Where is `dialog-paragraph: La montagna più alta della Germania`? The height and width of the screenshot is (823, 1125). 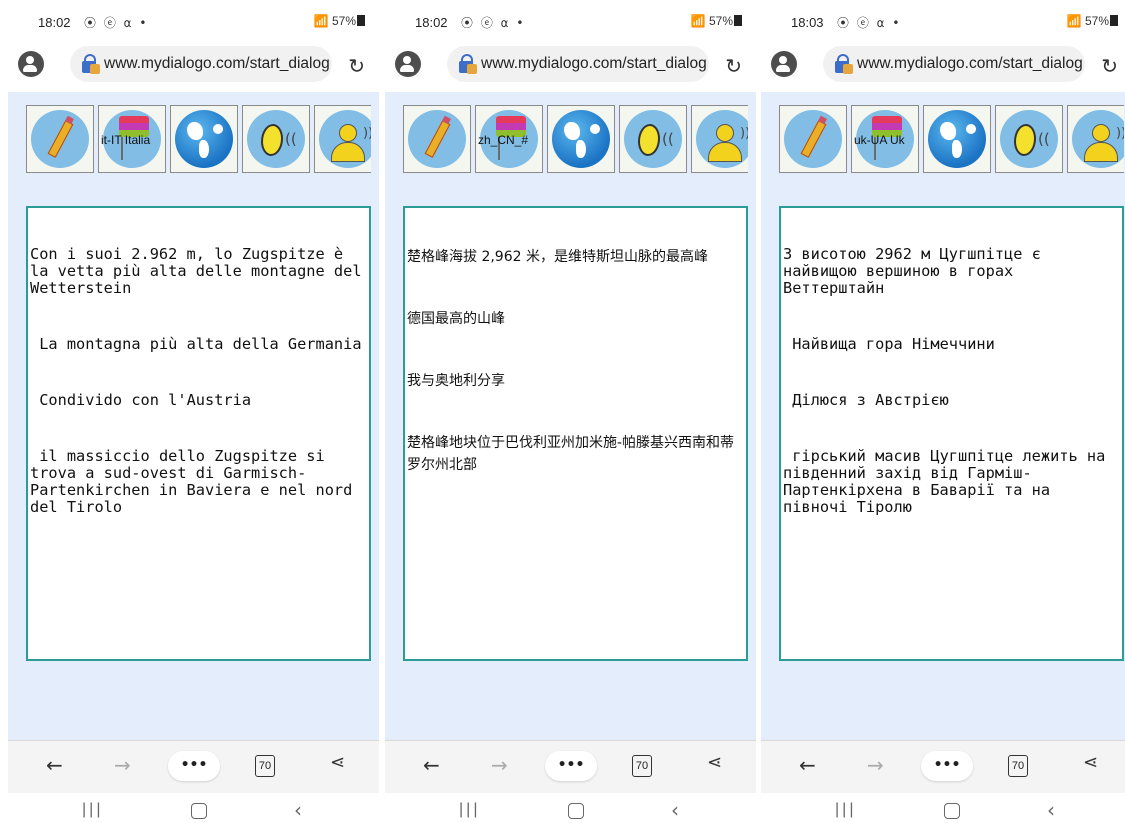
dialog-paragraph: La montagna più alta della Germania is located at coordinates (196, 344).